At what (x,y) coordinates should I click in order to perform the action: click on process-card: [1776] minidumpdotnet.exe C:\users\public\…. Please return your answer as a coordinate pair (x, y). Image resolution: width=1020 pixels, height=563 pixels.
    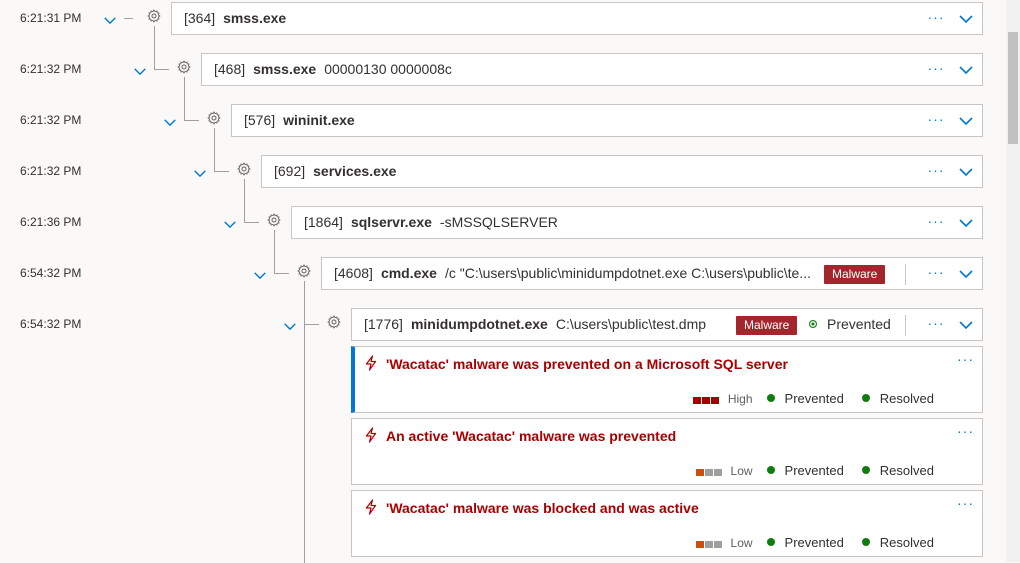
    Looking at the image, I should click on (667, 324).